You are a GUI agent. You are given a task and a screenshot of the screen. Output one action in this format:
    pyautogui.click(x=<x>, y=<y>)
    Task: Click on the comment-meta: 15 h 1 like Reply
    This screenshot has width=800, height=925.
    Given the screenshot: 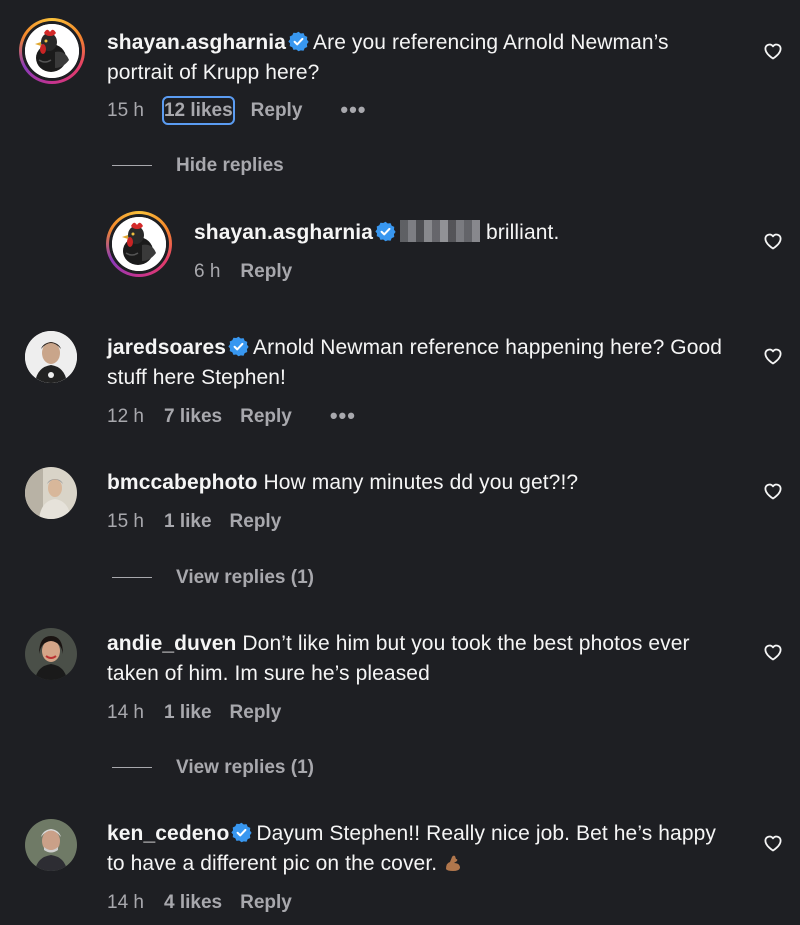 What is the action you would take?
    pyautogui.click(x=203, y=522)
    